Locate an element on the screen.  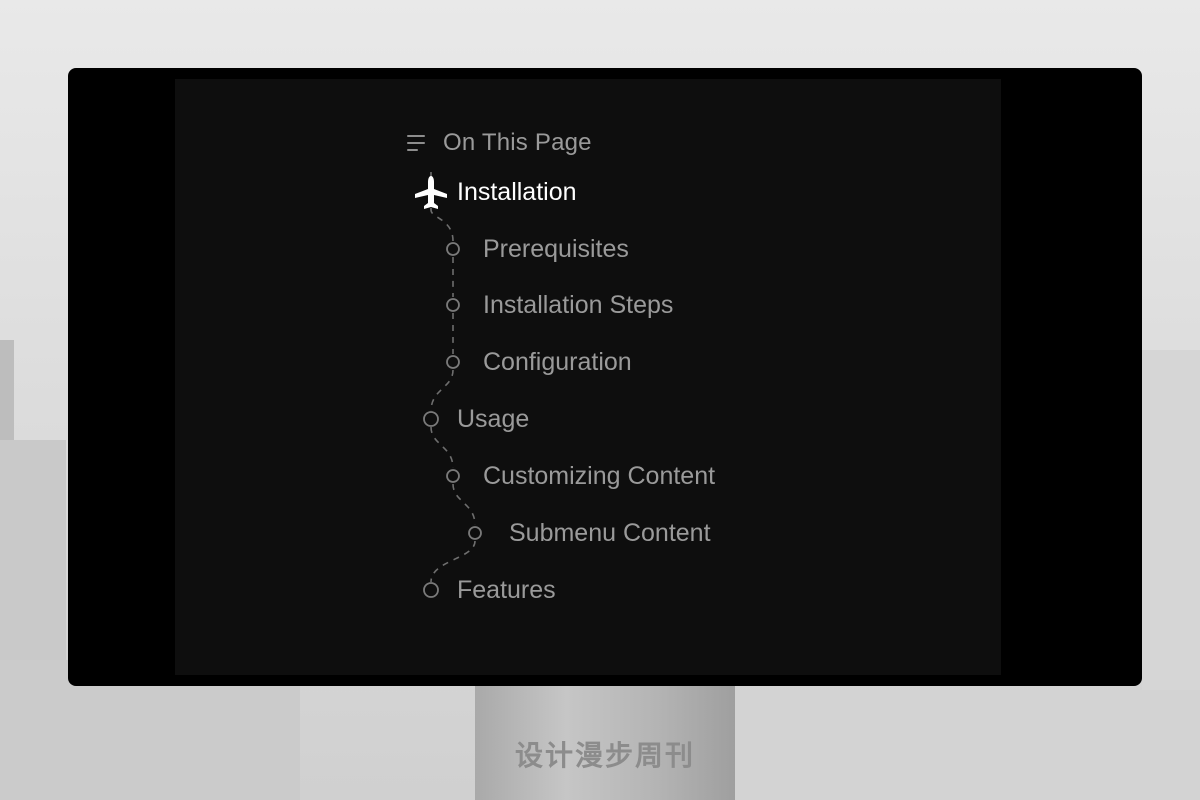
toc-link-configuration: Configuration is located at coordinates (557, 362).